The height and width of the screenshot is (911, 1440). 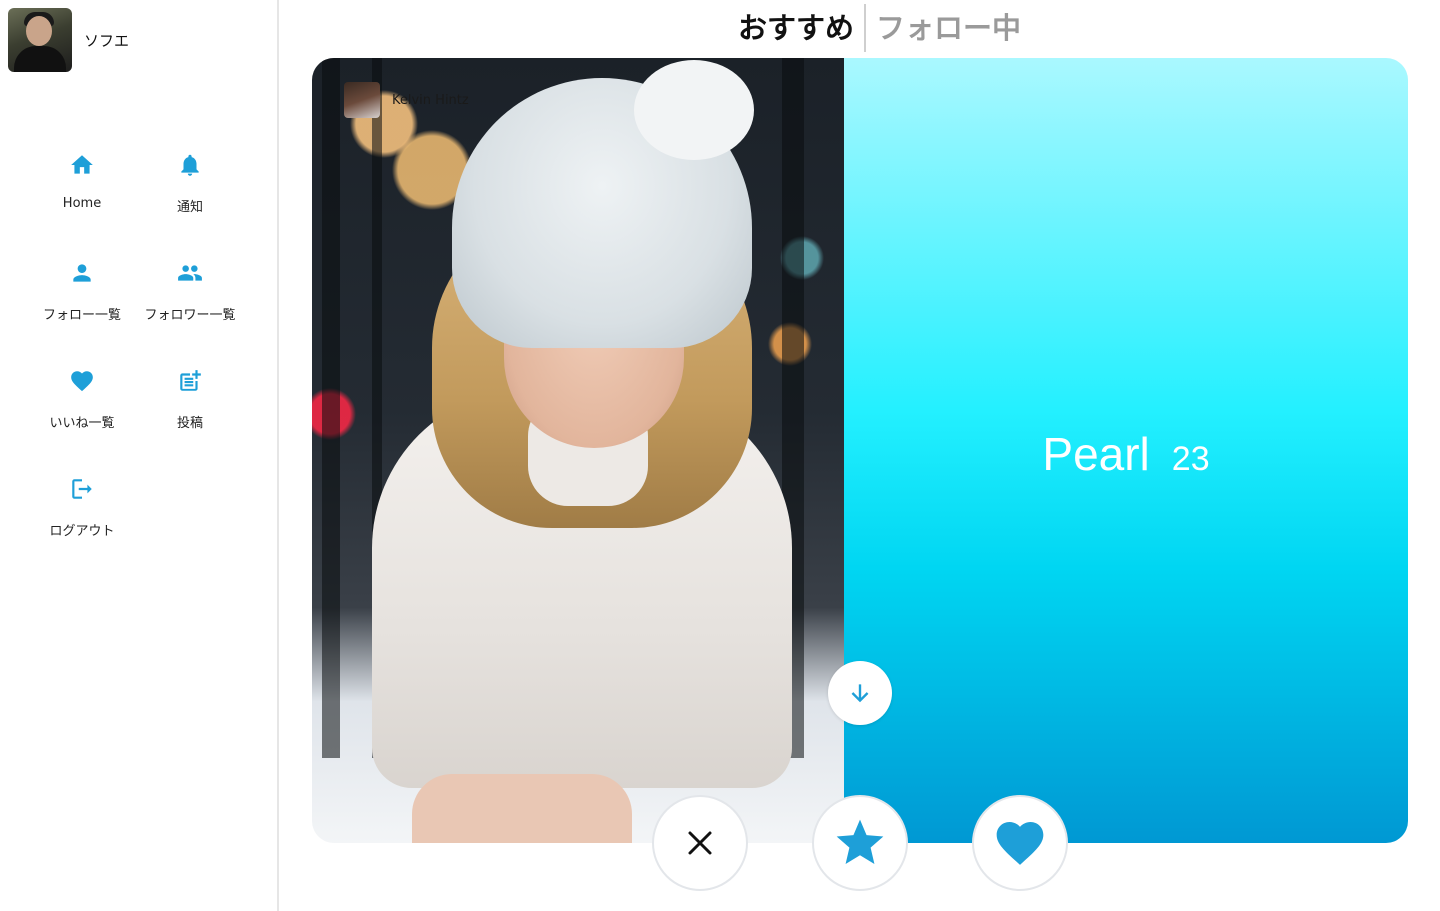 What do you see at coordinates (190, 315) in the screenshot?
I see `sidebar-item-label: フォロワー一覧` at bounding box center [190, 315].